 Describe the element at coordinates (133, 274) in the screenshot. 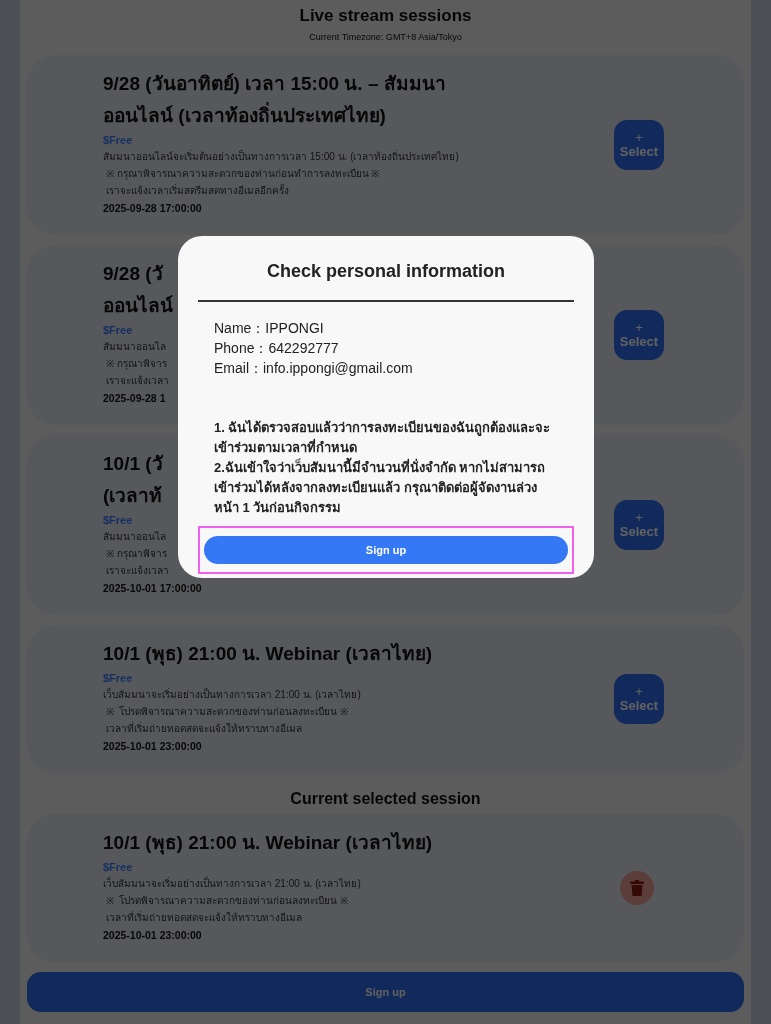

I see `session-title: 9/28 (วั` at that location.